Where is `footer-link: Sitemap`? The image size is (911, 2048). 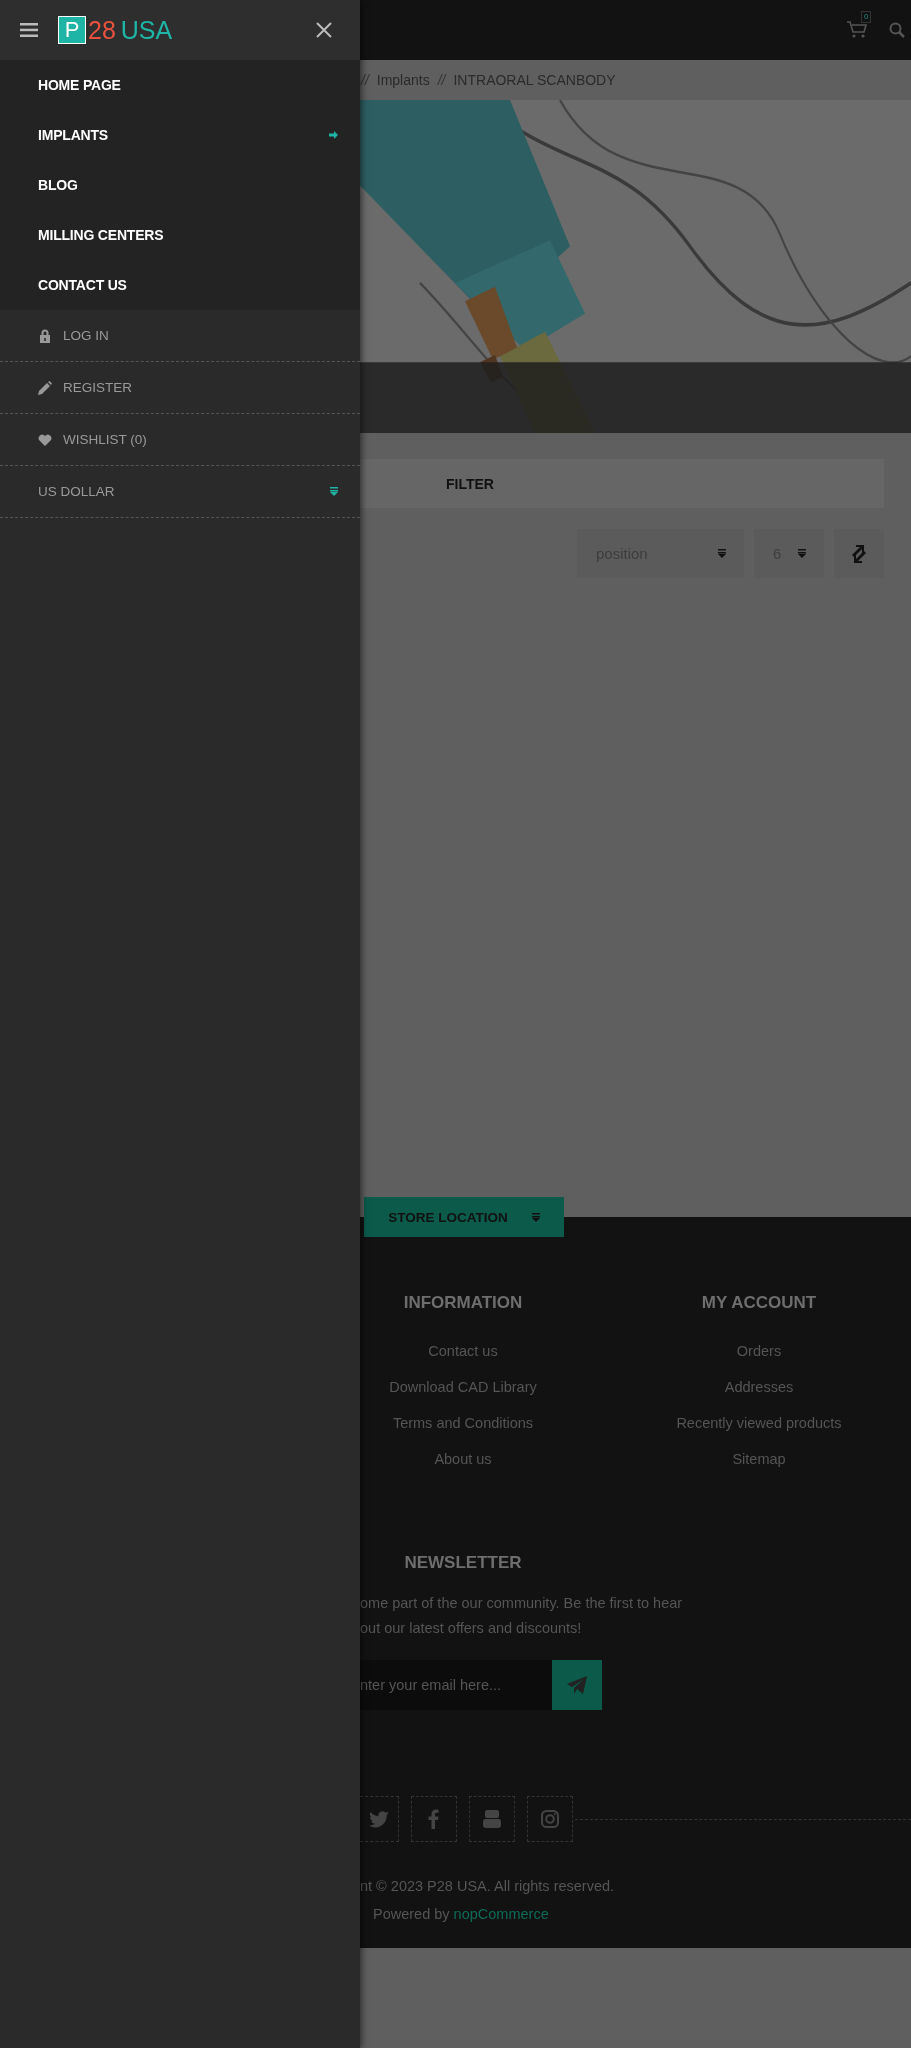 footer-link: Sitemap is located at coordinates (759, 1459).